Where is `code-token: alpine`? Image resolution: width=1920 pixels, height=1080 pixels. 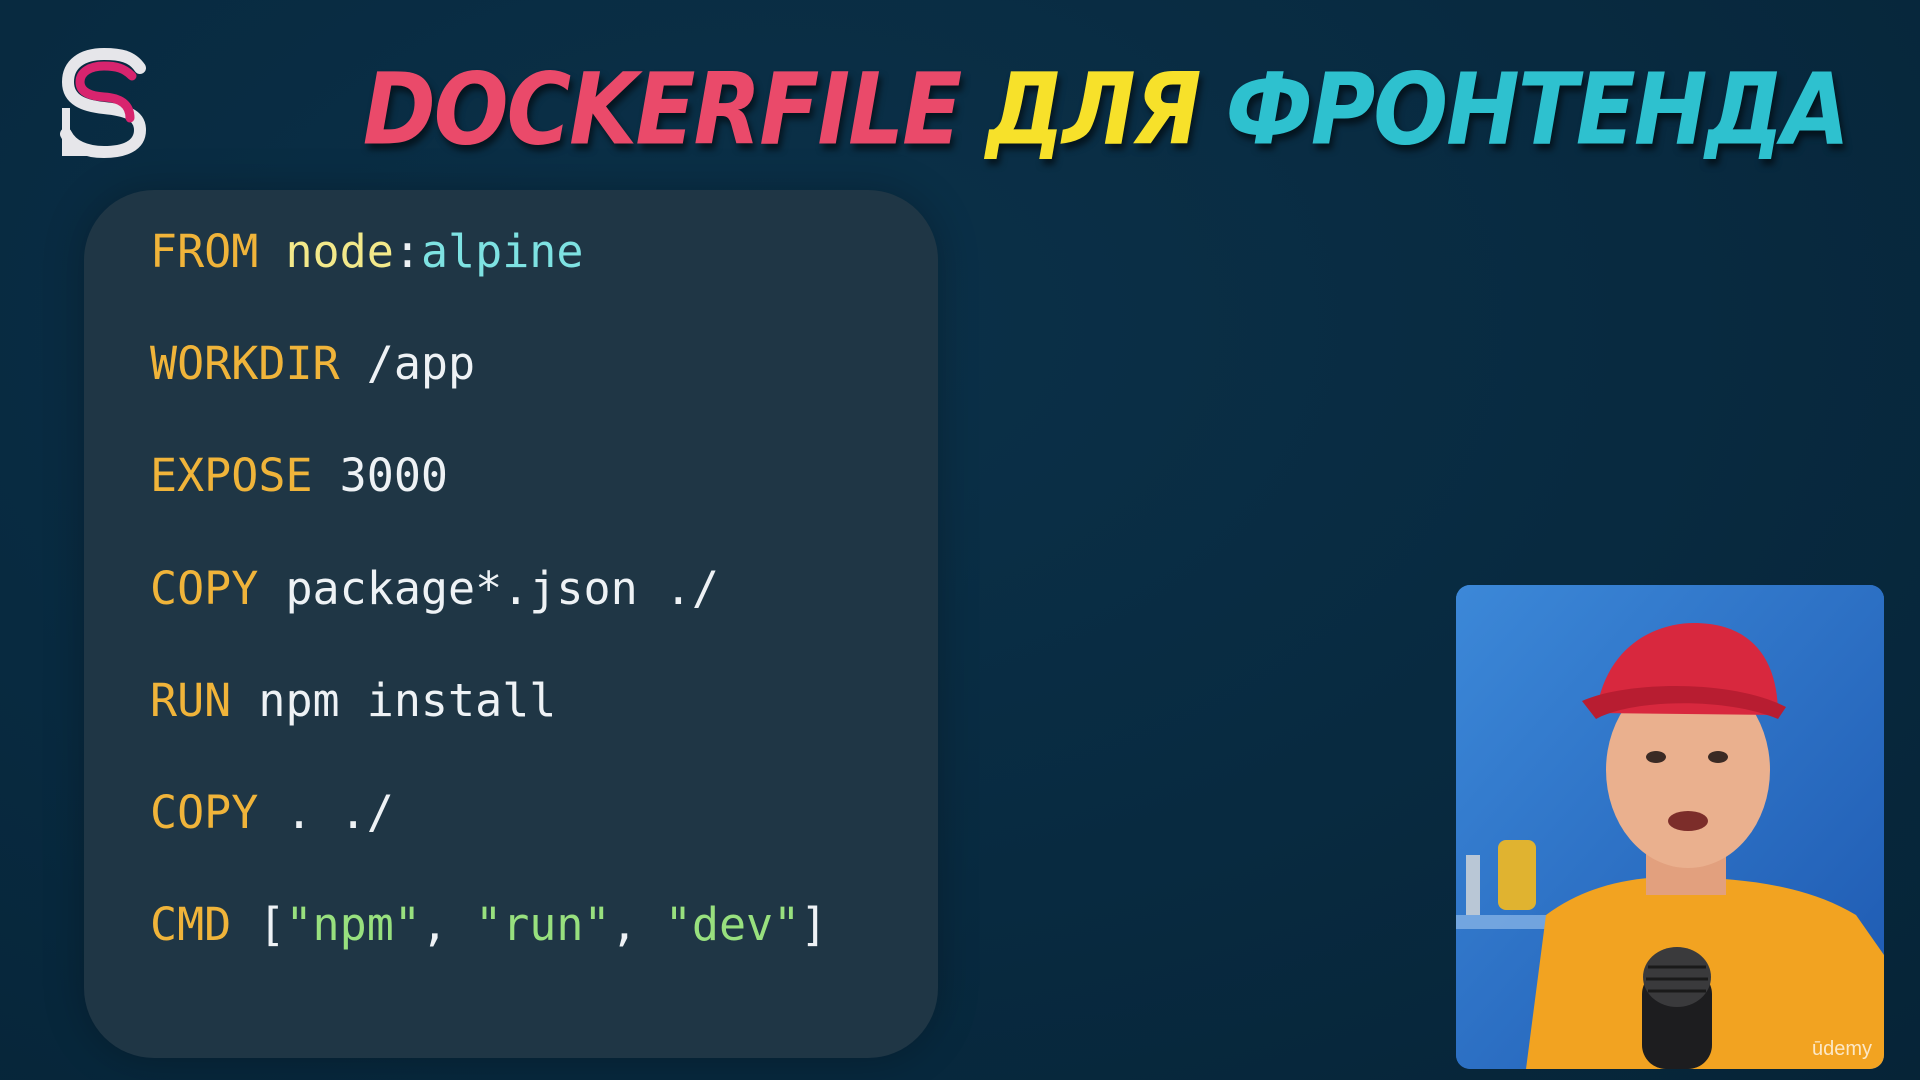
code-token: alpine is located at coordinates (502, 251).